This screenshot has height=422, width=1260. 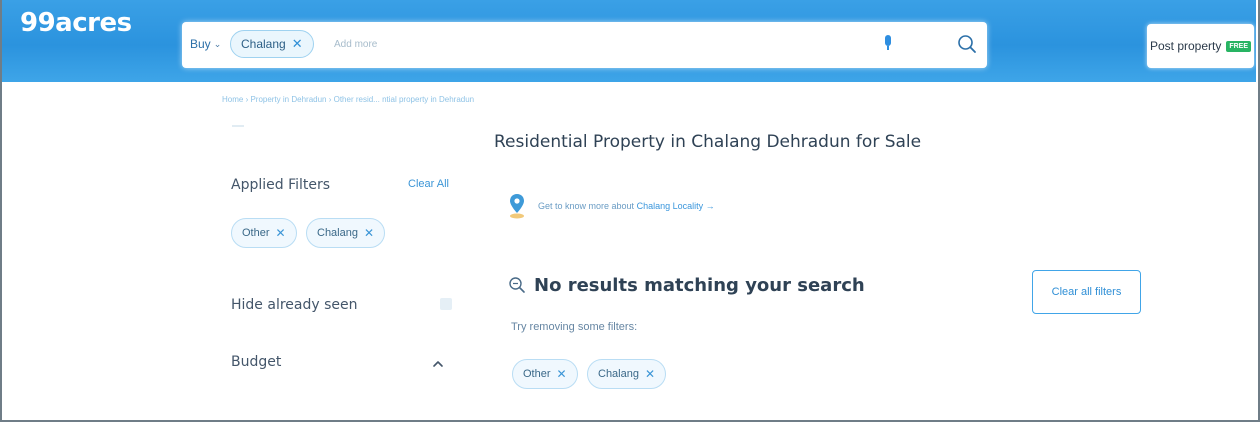 What do you see at coordinates (967, 44) in the screenshot?
I see `search-icon` at bounding box center [967, 44].